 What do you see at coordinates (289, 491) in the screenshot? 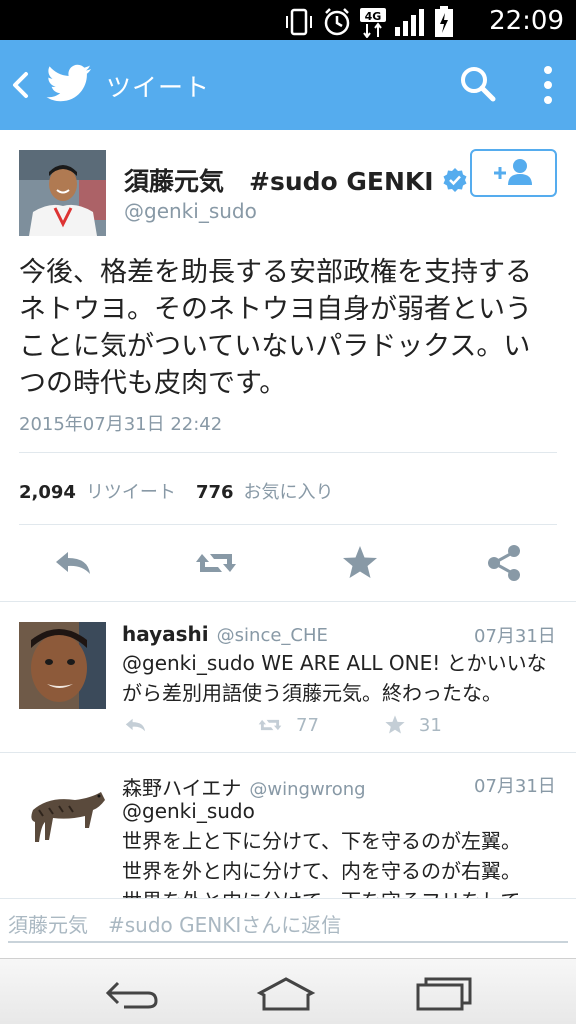
I see `favorite-label: お気に入り` at bounding box center [289, 491].